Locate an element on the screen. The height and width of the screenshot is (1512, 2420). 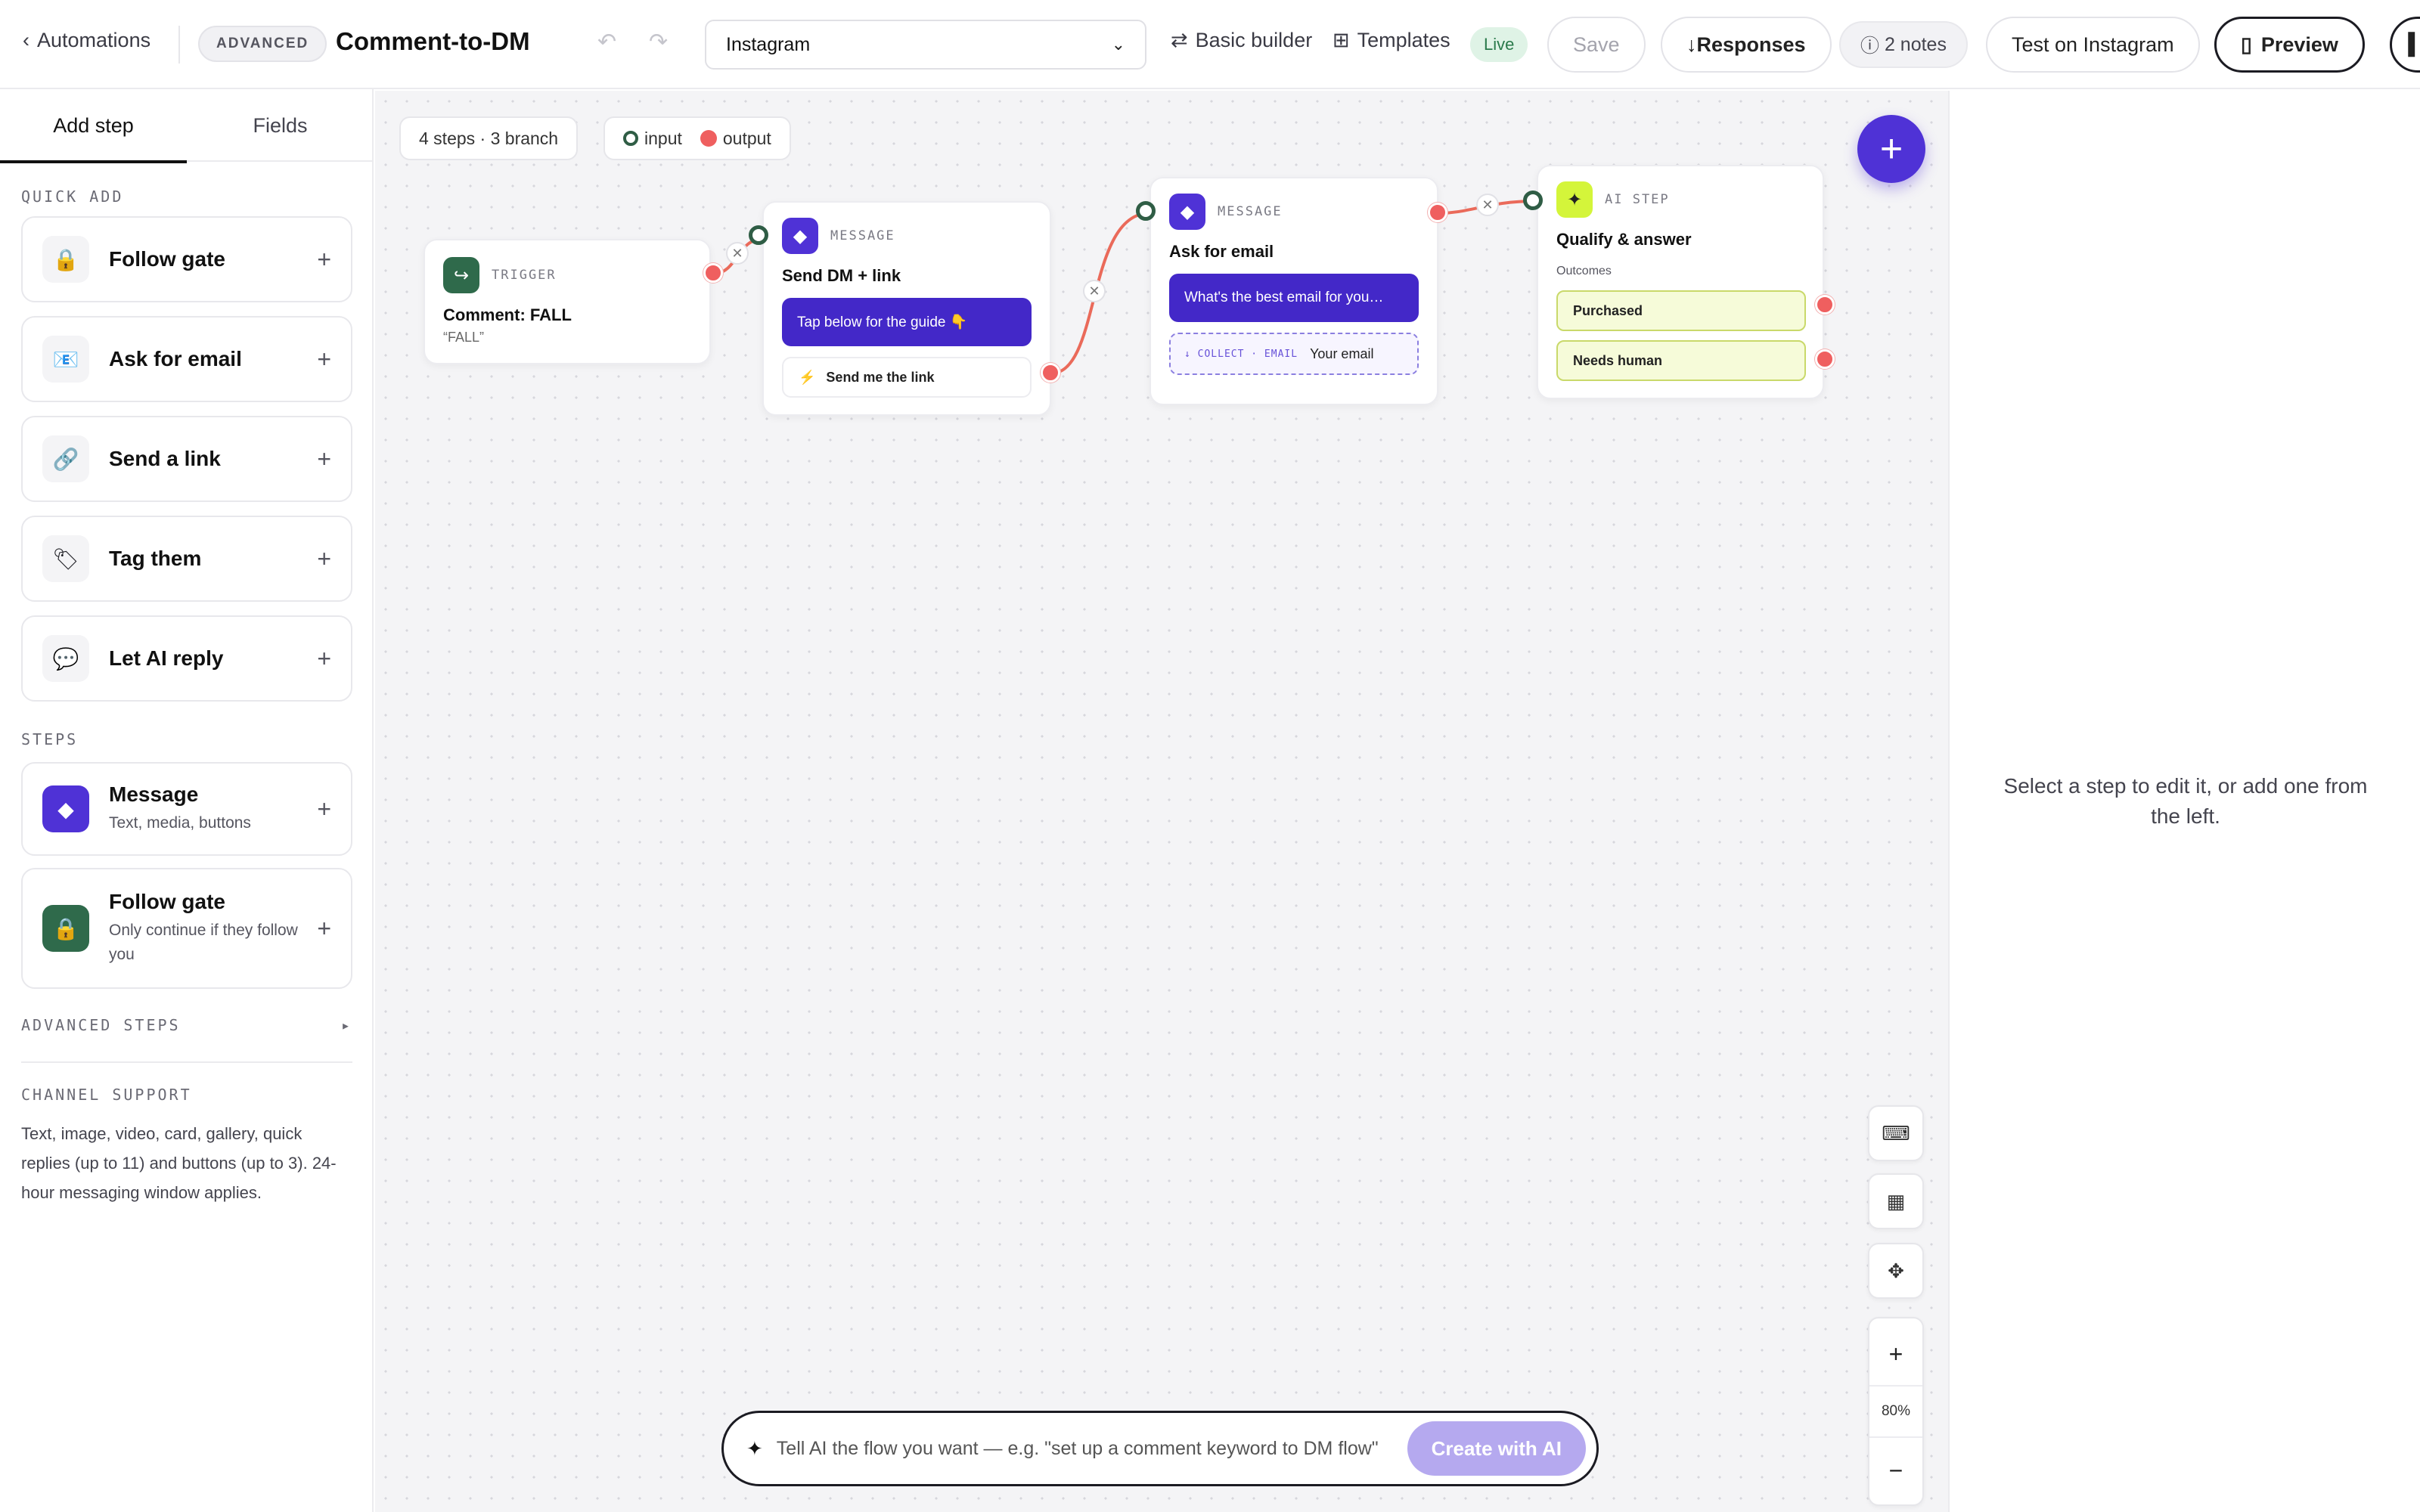
quick-add-label-text: Tag them is located at coordinates (155, 558).